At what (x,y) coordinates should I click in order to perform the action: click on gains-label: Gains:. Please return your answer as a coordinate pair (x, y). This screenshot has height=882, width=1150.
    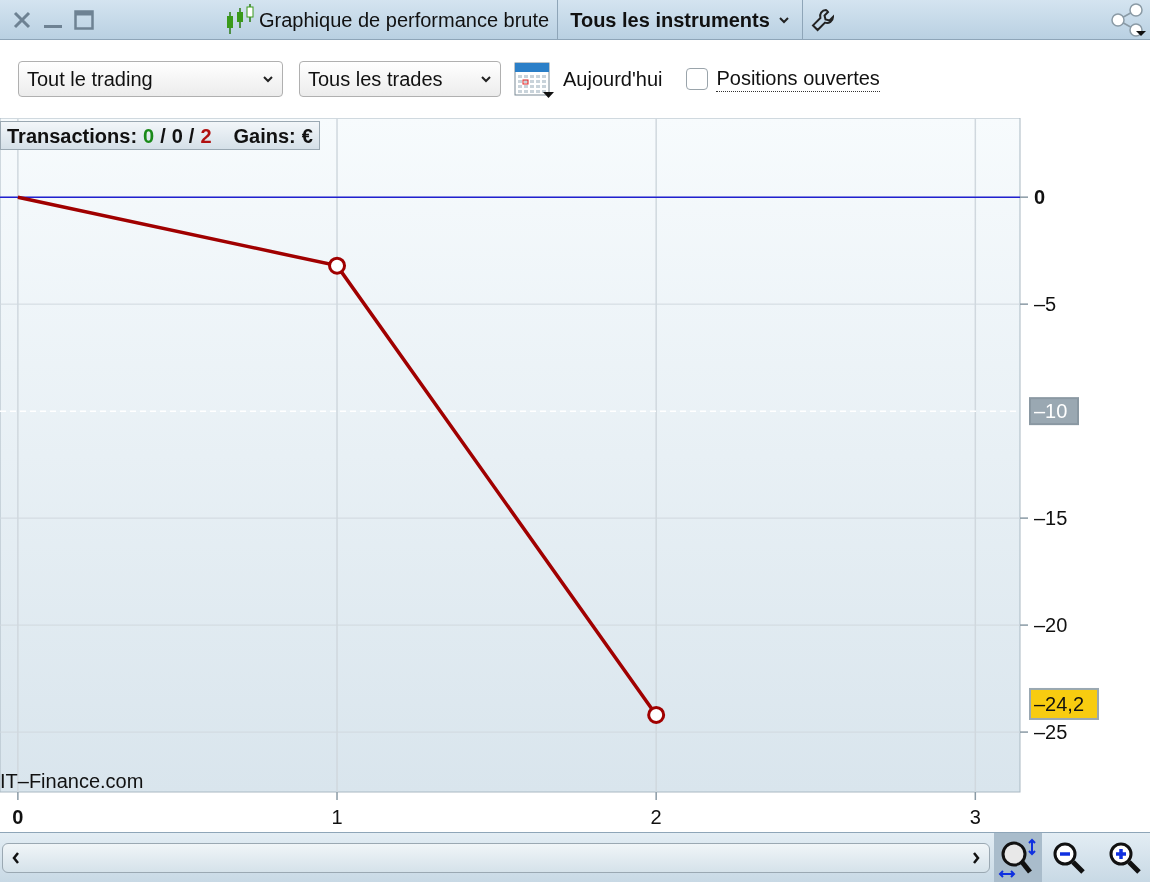
    Looking at the image, I should click on (264, 136).